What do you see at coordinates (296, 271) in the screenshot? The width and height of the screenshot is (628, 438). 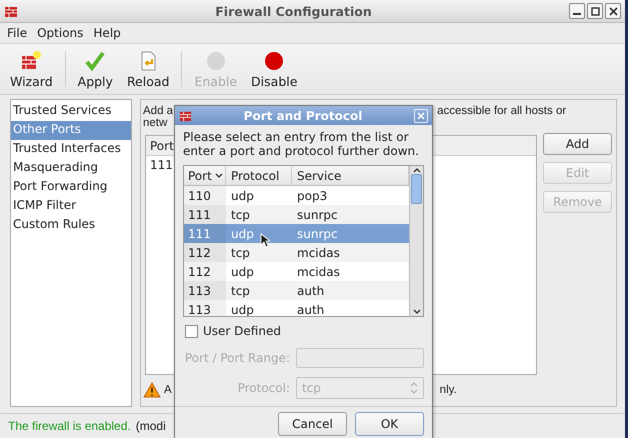 I see `list-row: 112 udp mcidas` at bounding box center [296, 271].